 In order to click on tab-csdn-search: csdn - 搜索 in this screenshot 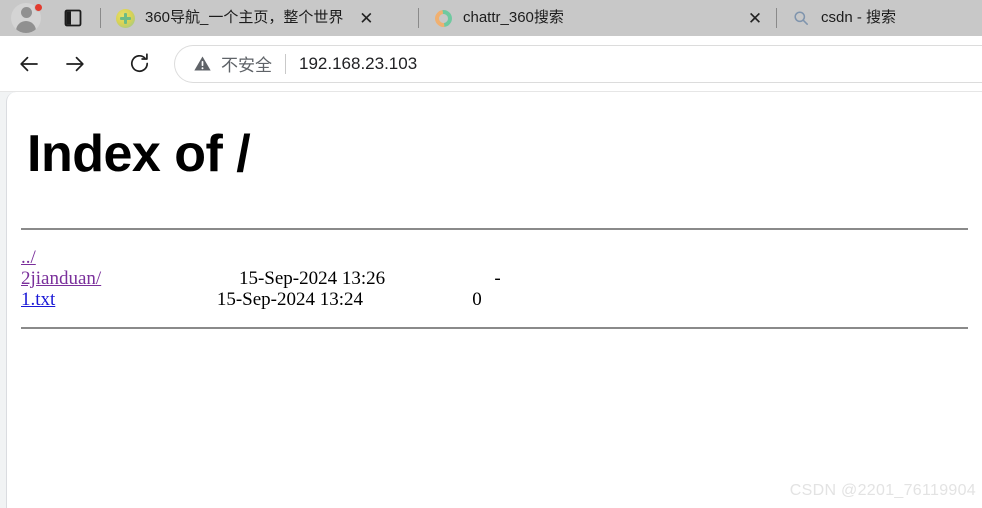, I will do `click(882, 18)`.